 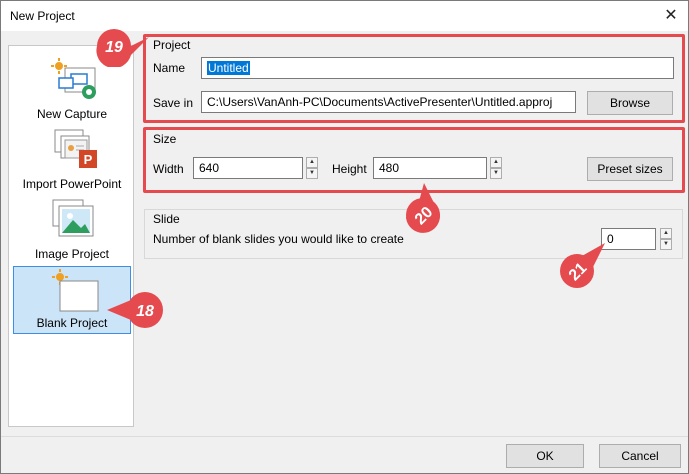 What do you see at coordinates (72, 114) in the screenshot?
I see `sidebar-item-label: New Capture` at bounding box center [72, 114].